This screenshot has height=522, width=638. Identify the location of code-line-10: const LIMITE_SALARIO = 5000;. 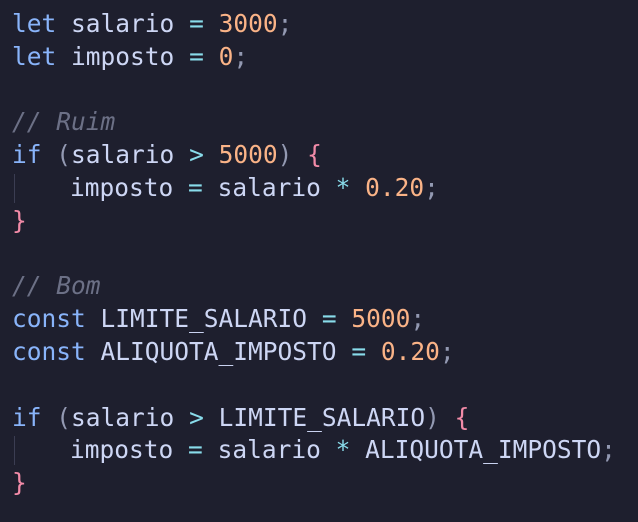
(325, 319).